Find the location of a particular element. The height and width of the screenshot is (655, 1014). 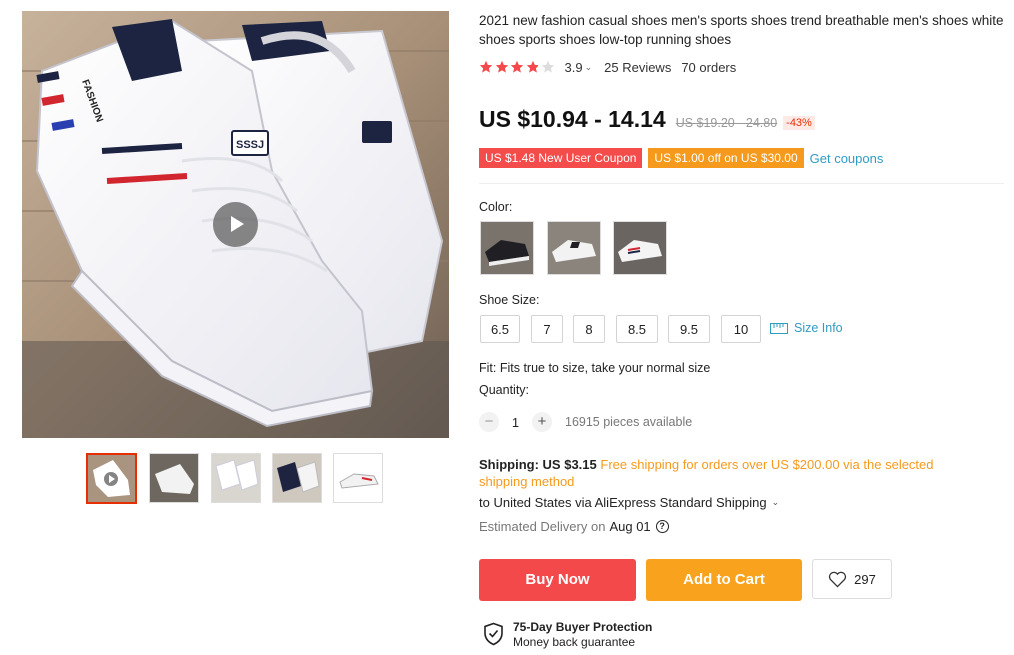

help-icon: ? is located at coordinates (662, 526).